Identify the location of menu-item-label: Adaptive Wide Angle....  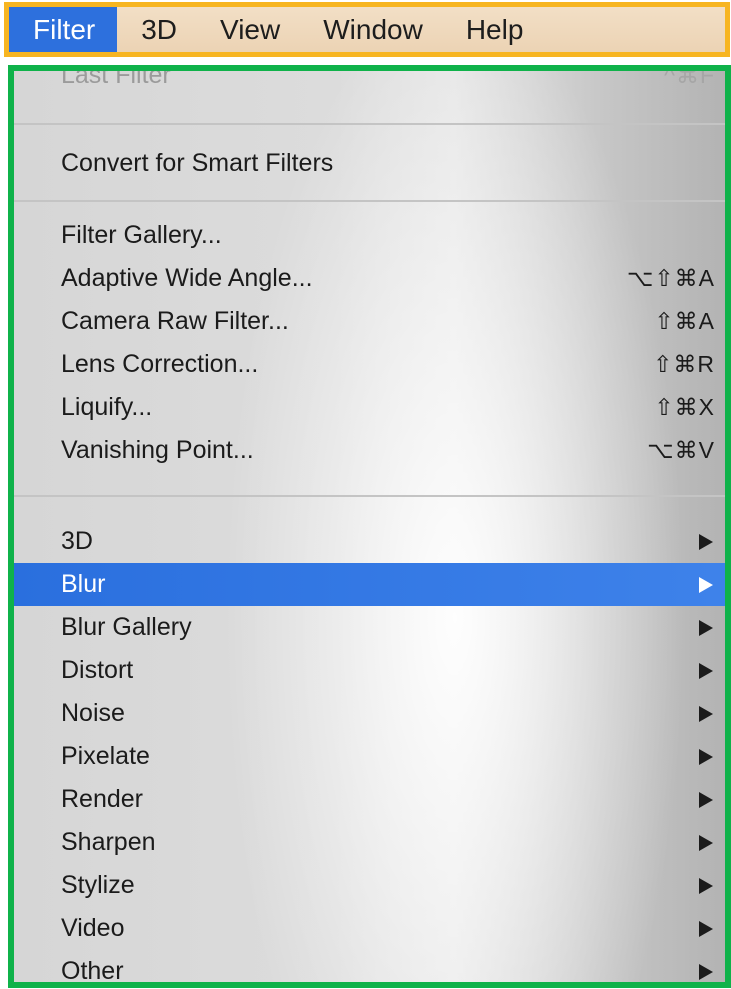
(187, 278).